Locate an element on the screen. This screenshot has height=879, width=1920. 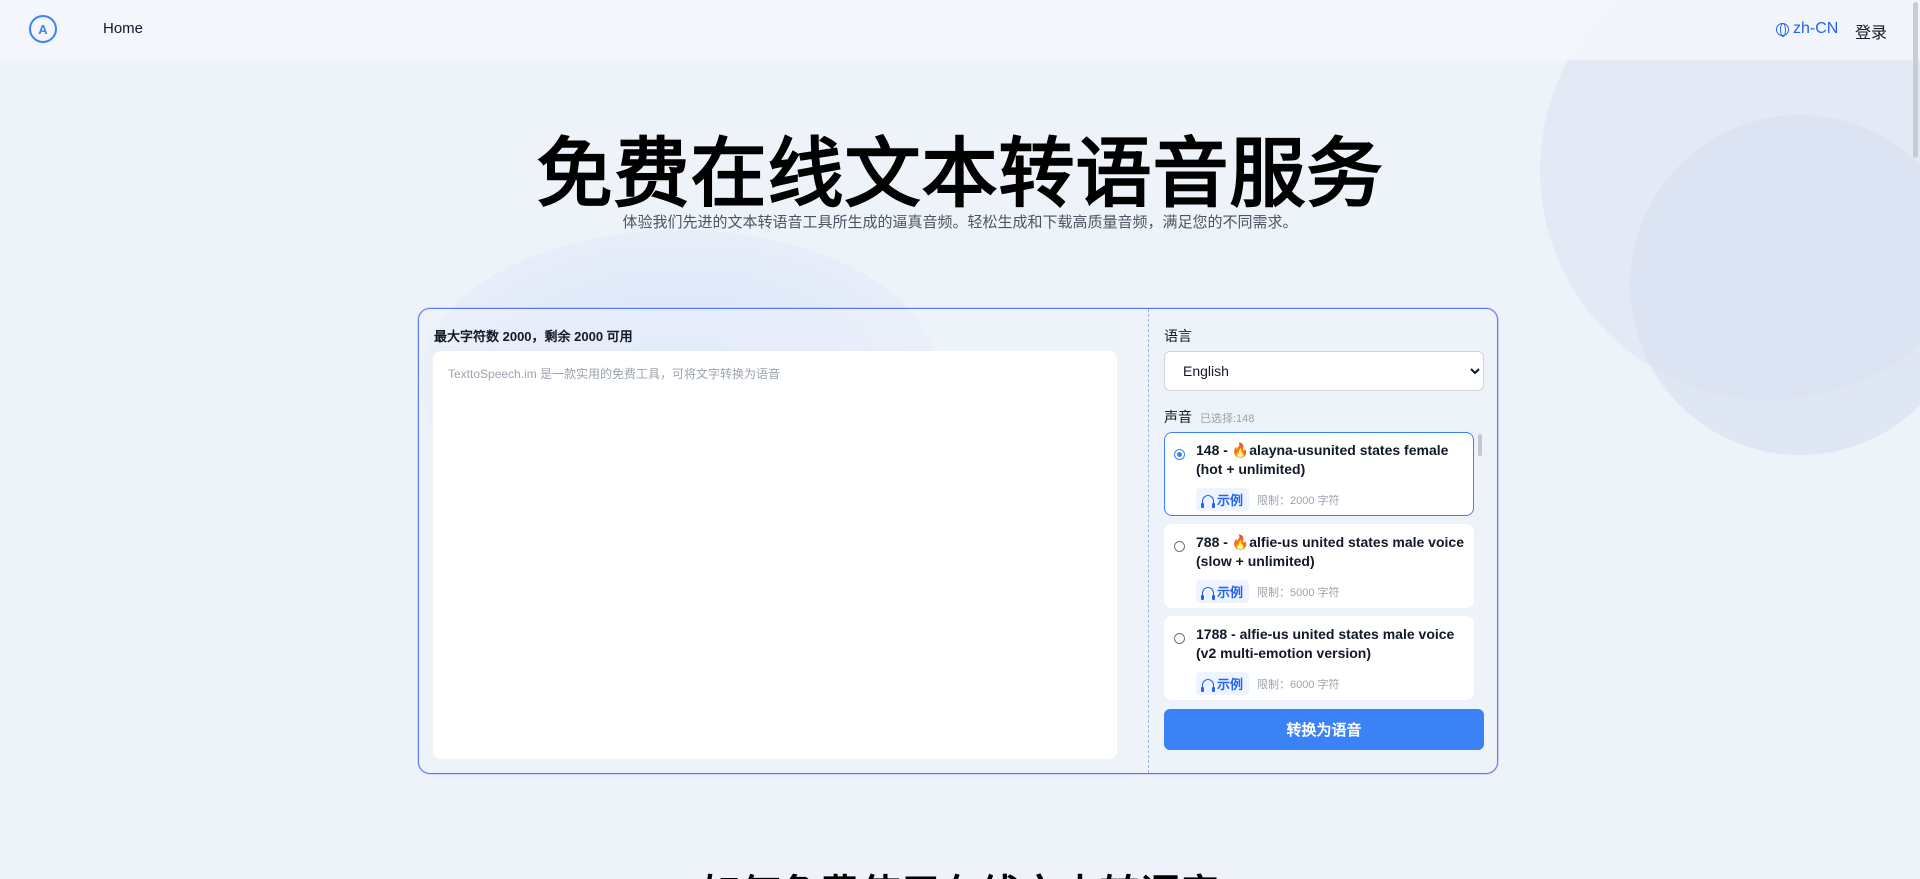
voice-header: 声音 已选择:148 is located at coordinates (1209, 417).